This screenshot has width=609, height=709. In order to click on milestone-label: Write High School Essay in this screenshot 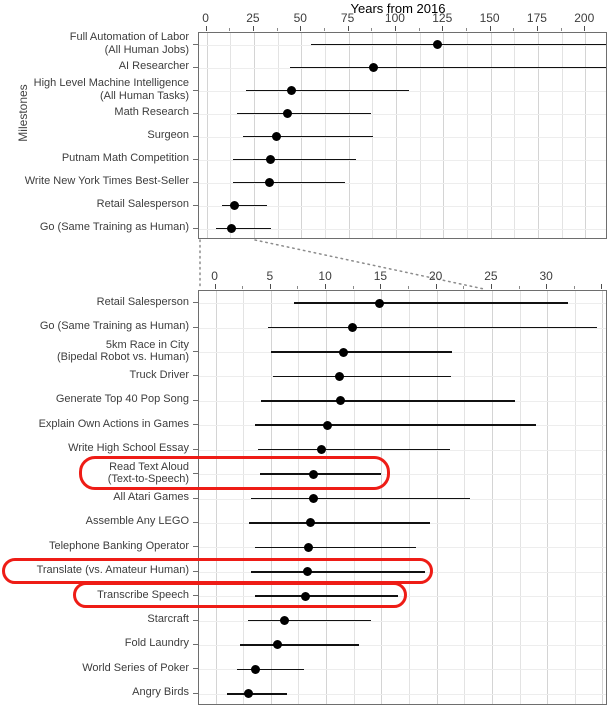, I will do `click(94, 448)`.